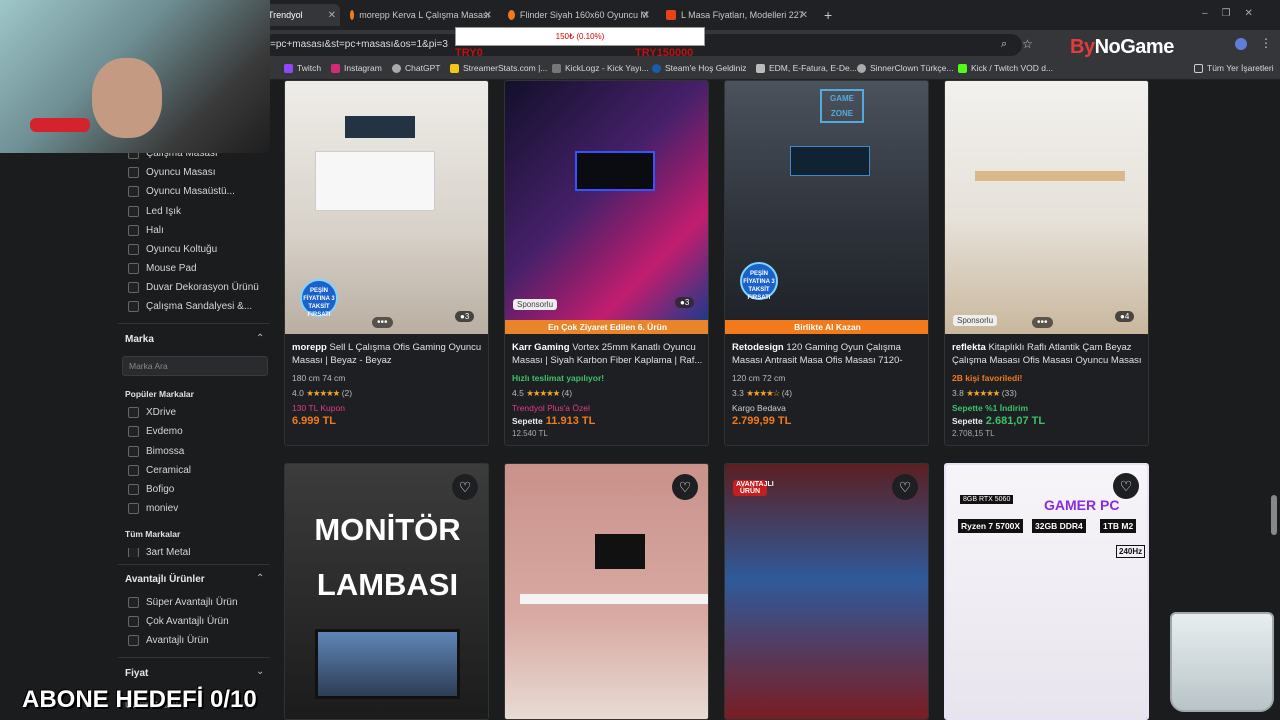  Describe the element at coordinates (153, 508) in the screenshot. I see `brand-moniev: moniev` at that location.